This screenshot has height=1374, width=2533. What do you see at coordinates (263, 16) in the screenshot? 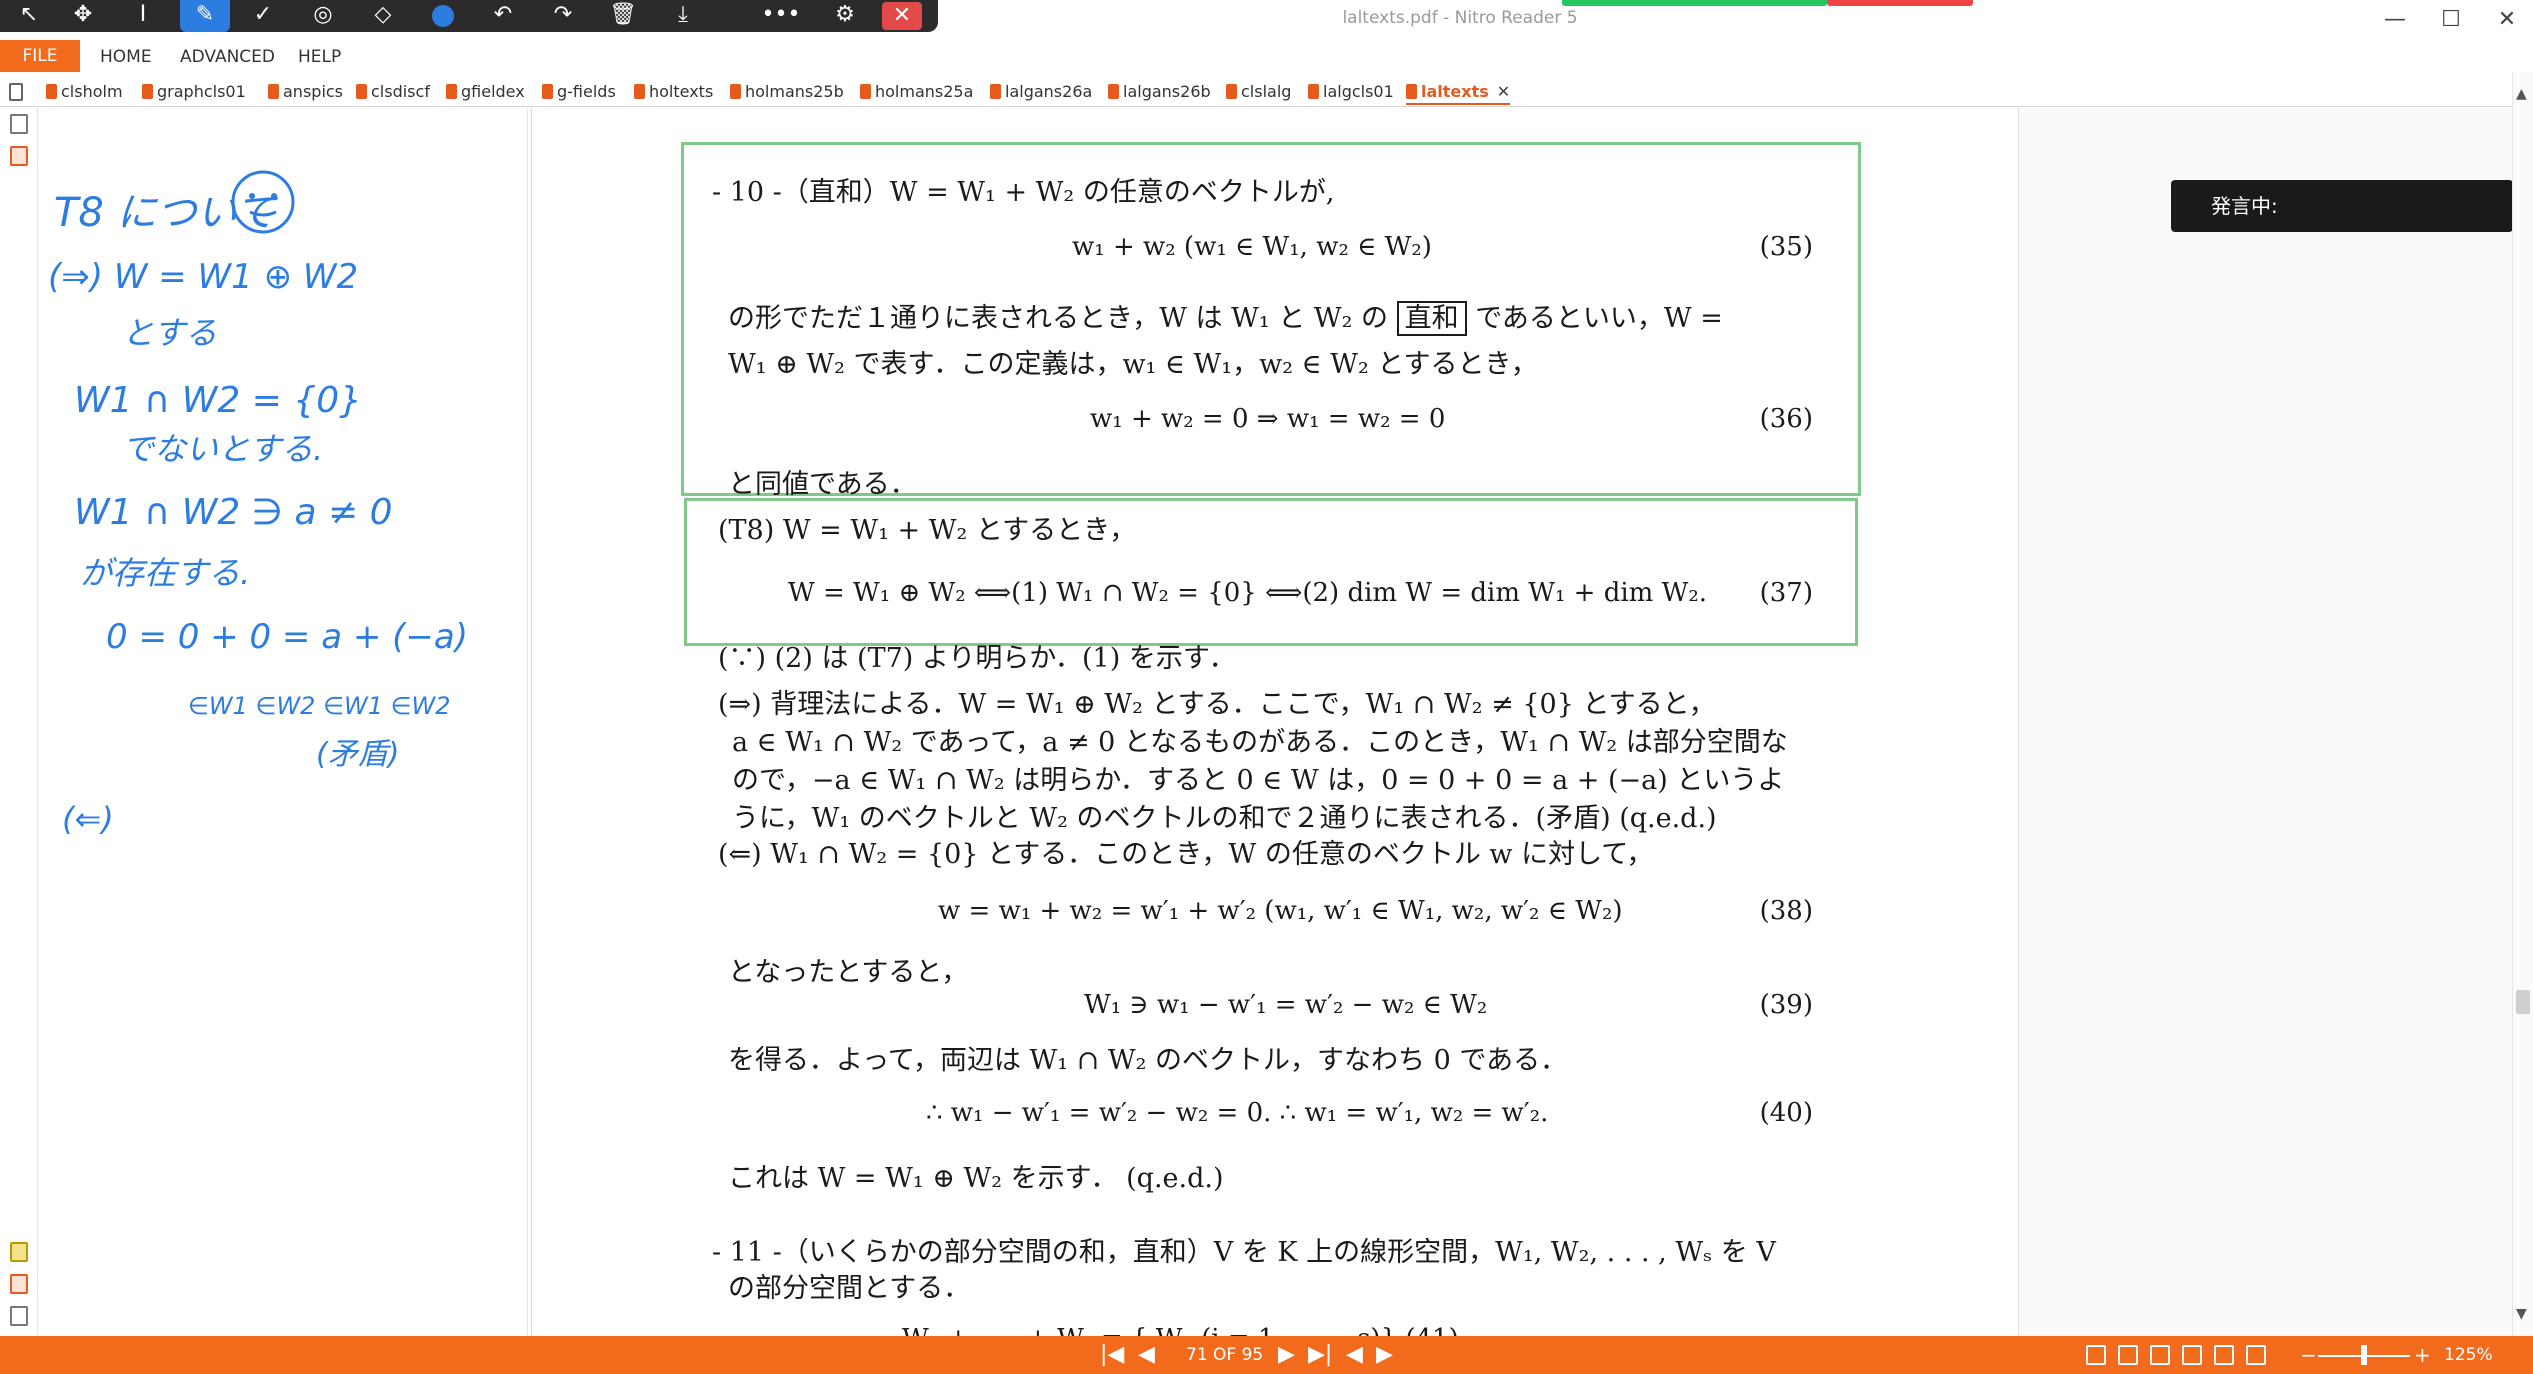
I see `check-icon: ✓` at bounding box center [263, 16].